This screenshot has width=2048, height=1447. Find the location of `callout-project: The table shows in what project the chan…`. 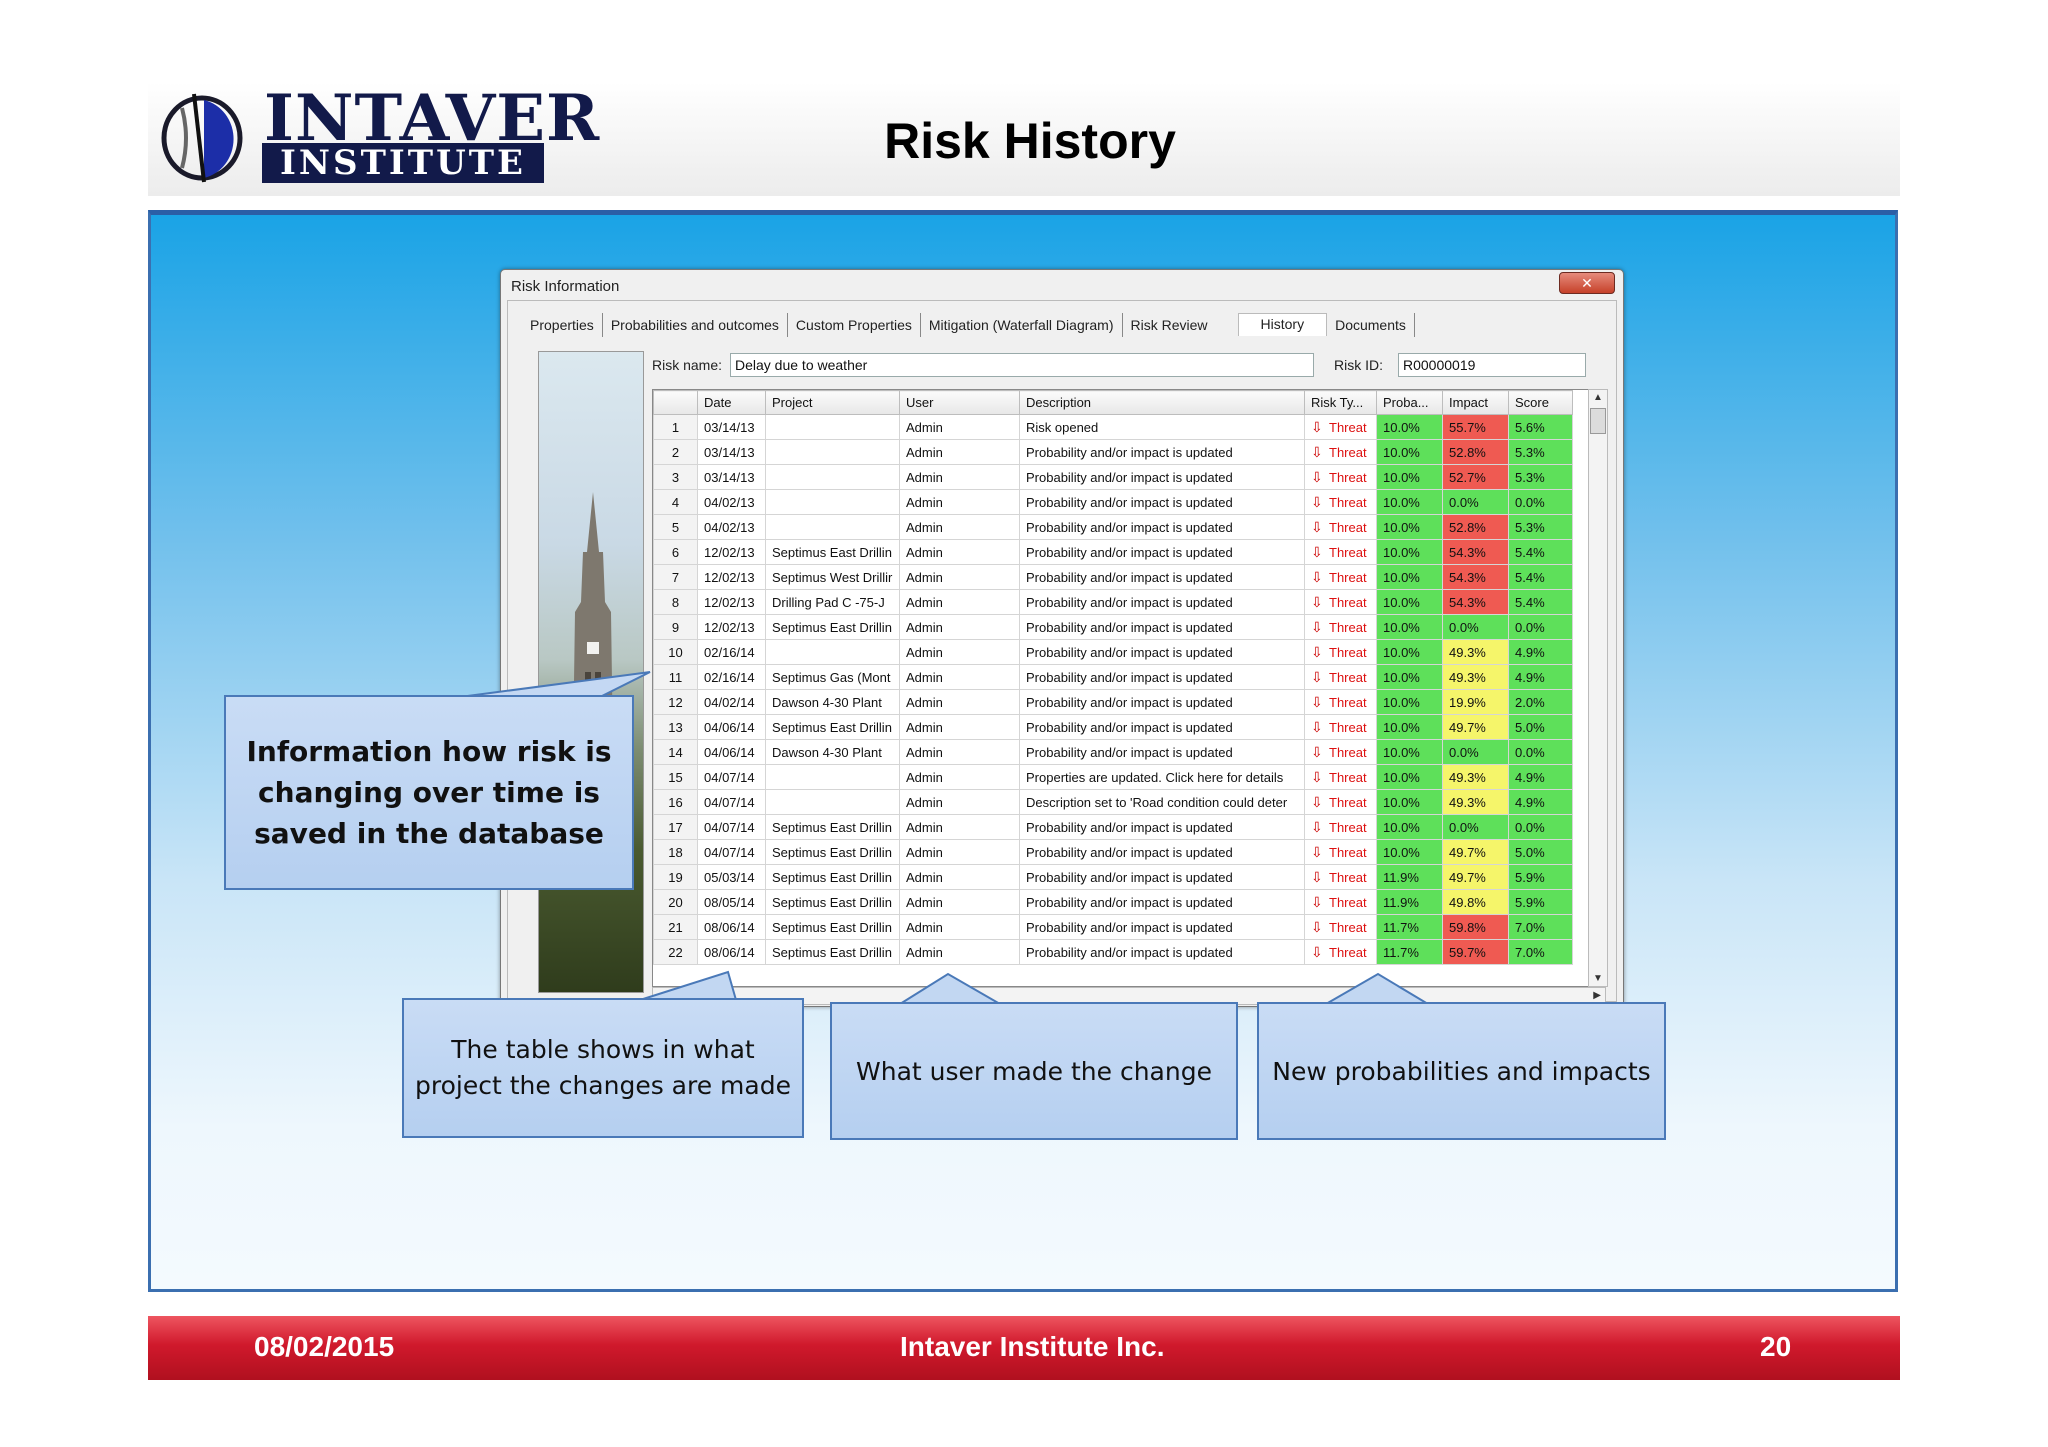

callout-project: The table shows in what project the chan… is located at coordinates (603, 1068).